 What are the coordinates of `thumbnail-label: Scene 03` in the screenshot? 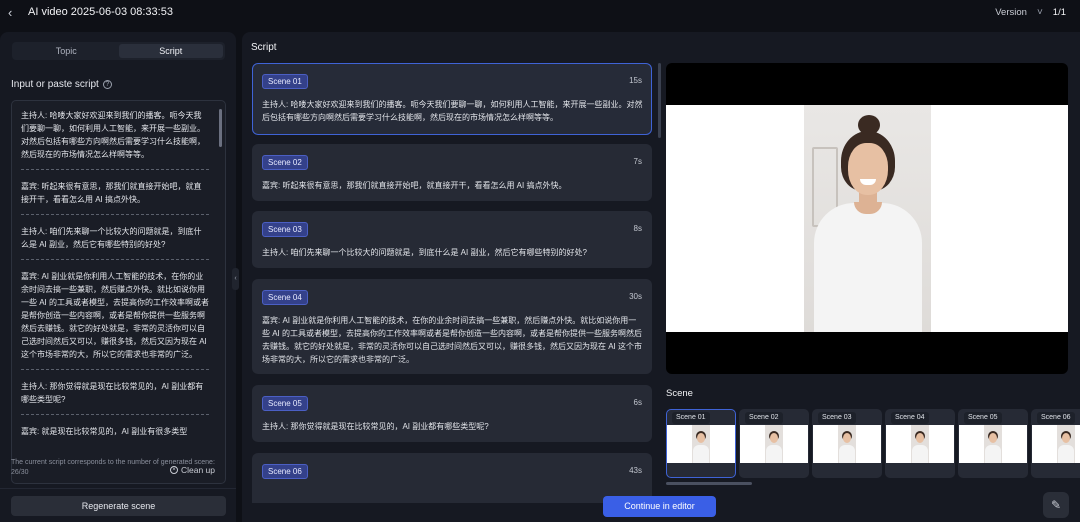 It's located at (837, 418).